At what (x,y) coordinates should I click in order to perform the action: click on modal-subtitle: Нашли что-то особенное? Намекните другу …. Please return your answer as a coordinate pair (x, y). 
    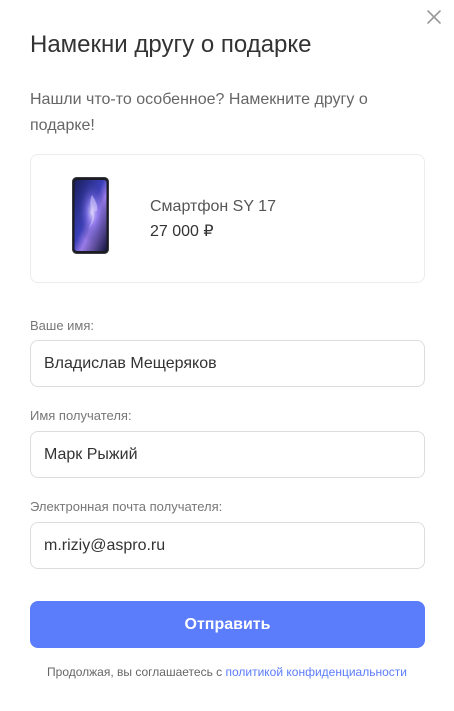
    Looking at the image, I should click on (199, 112).